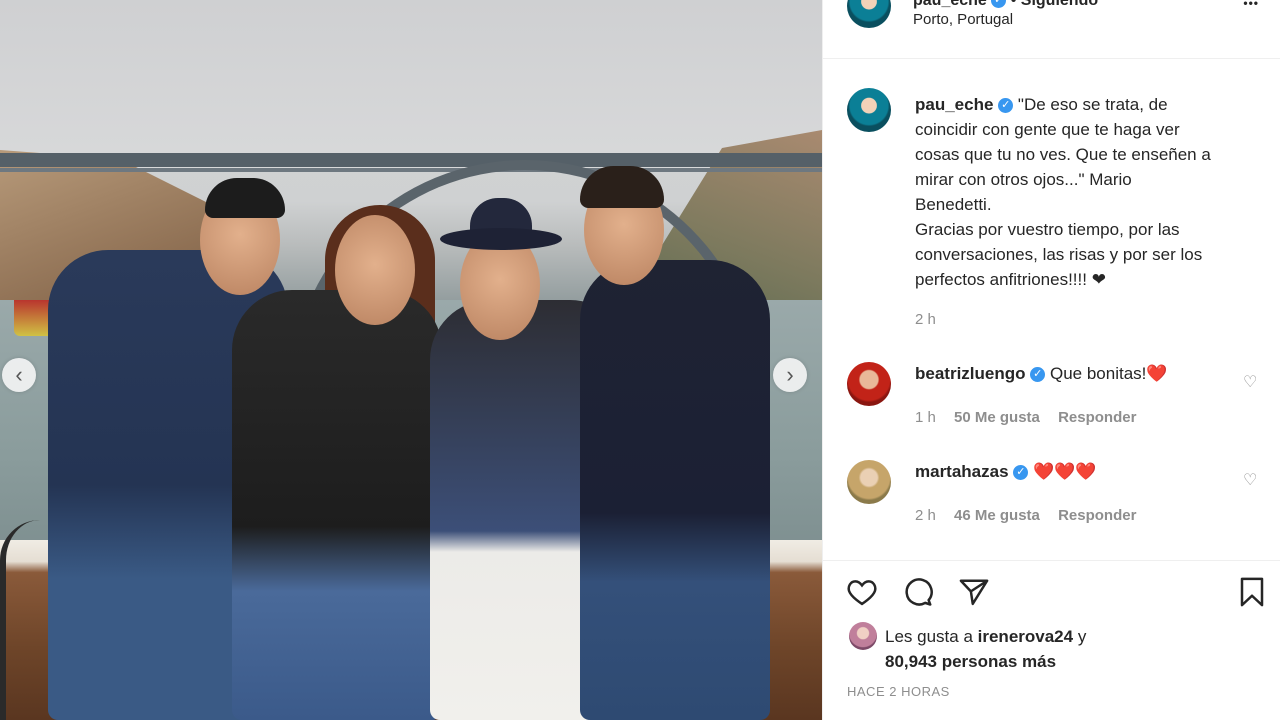 The image size is (1280, 720). Describe the element at coordinates (1059, 254) in the screenshot. I see `caption-text-line: conversaciones, las risas y por ser los` at that location.